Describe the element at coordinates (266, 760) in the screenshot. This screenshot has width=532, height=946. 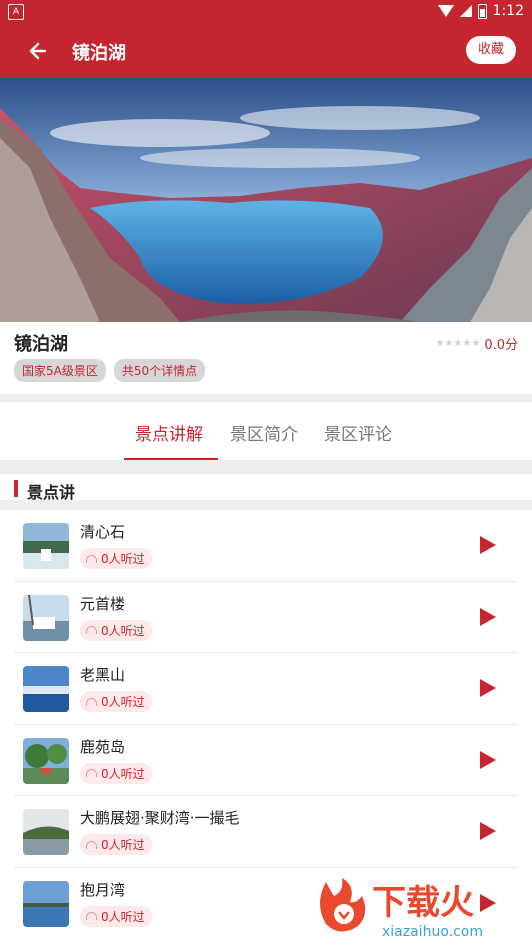
I see `list-item: 鹿苑岛 0人听过` at that location.